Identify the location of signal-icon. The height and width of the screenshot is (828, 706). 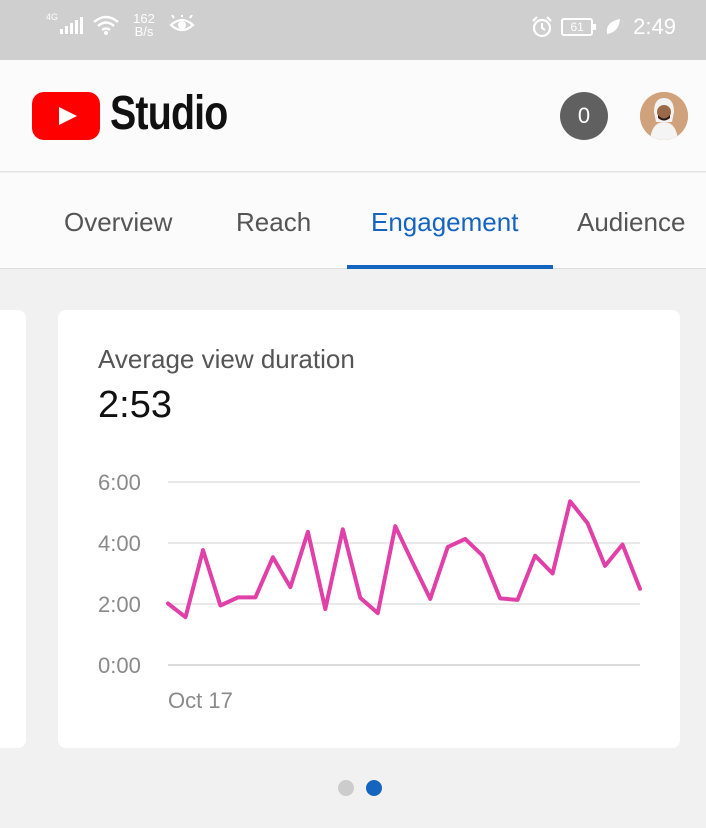
(72, 25).